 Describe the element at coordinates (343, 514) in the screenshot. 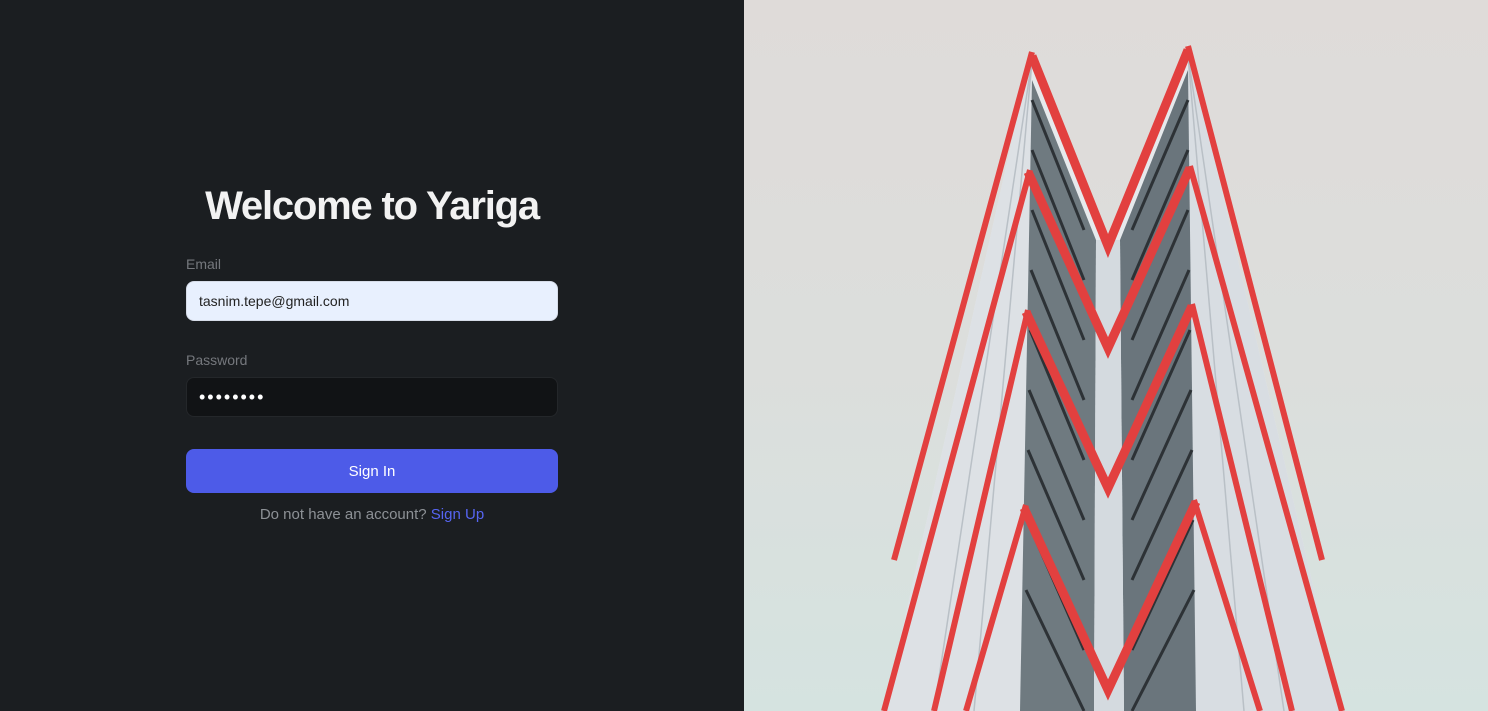

I see `no-account-text: Do not have an account?` at that location.